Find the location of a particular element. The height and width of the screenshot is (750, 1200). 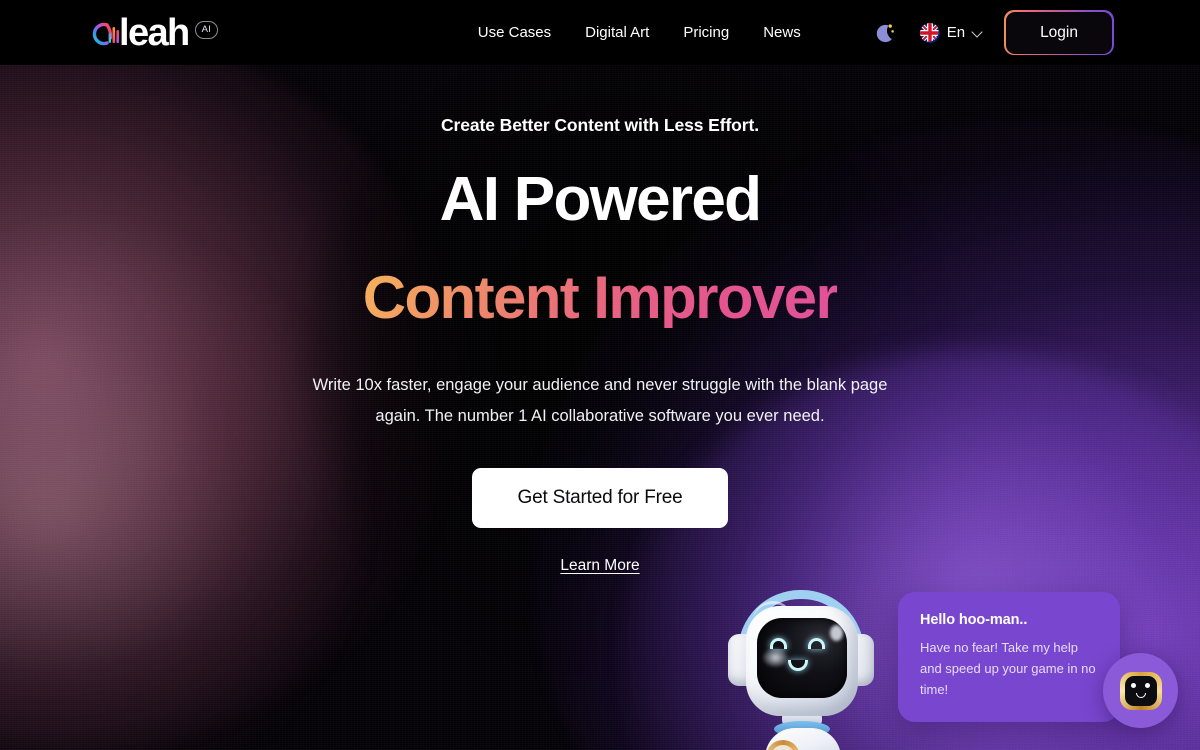

login-button: Login is located at coordinates (1059, 32).